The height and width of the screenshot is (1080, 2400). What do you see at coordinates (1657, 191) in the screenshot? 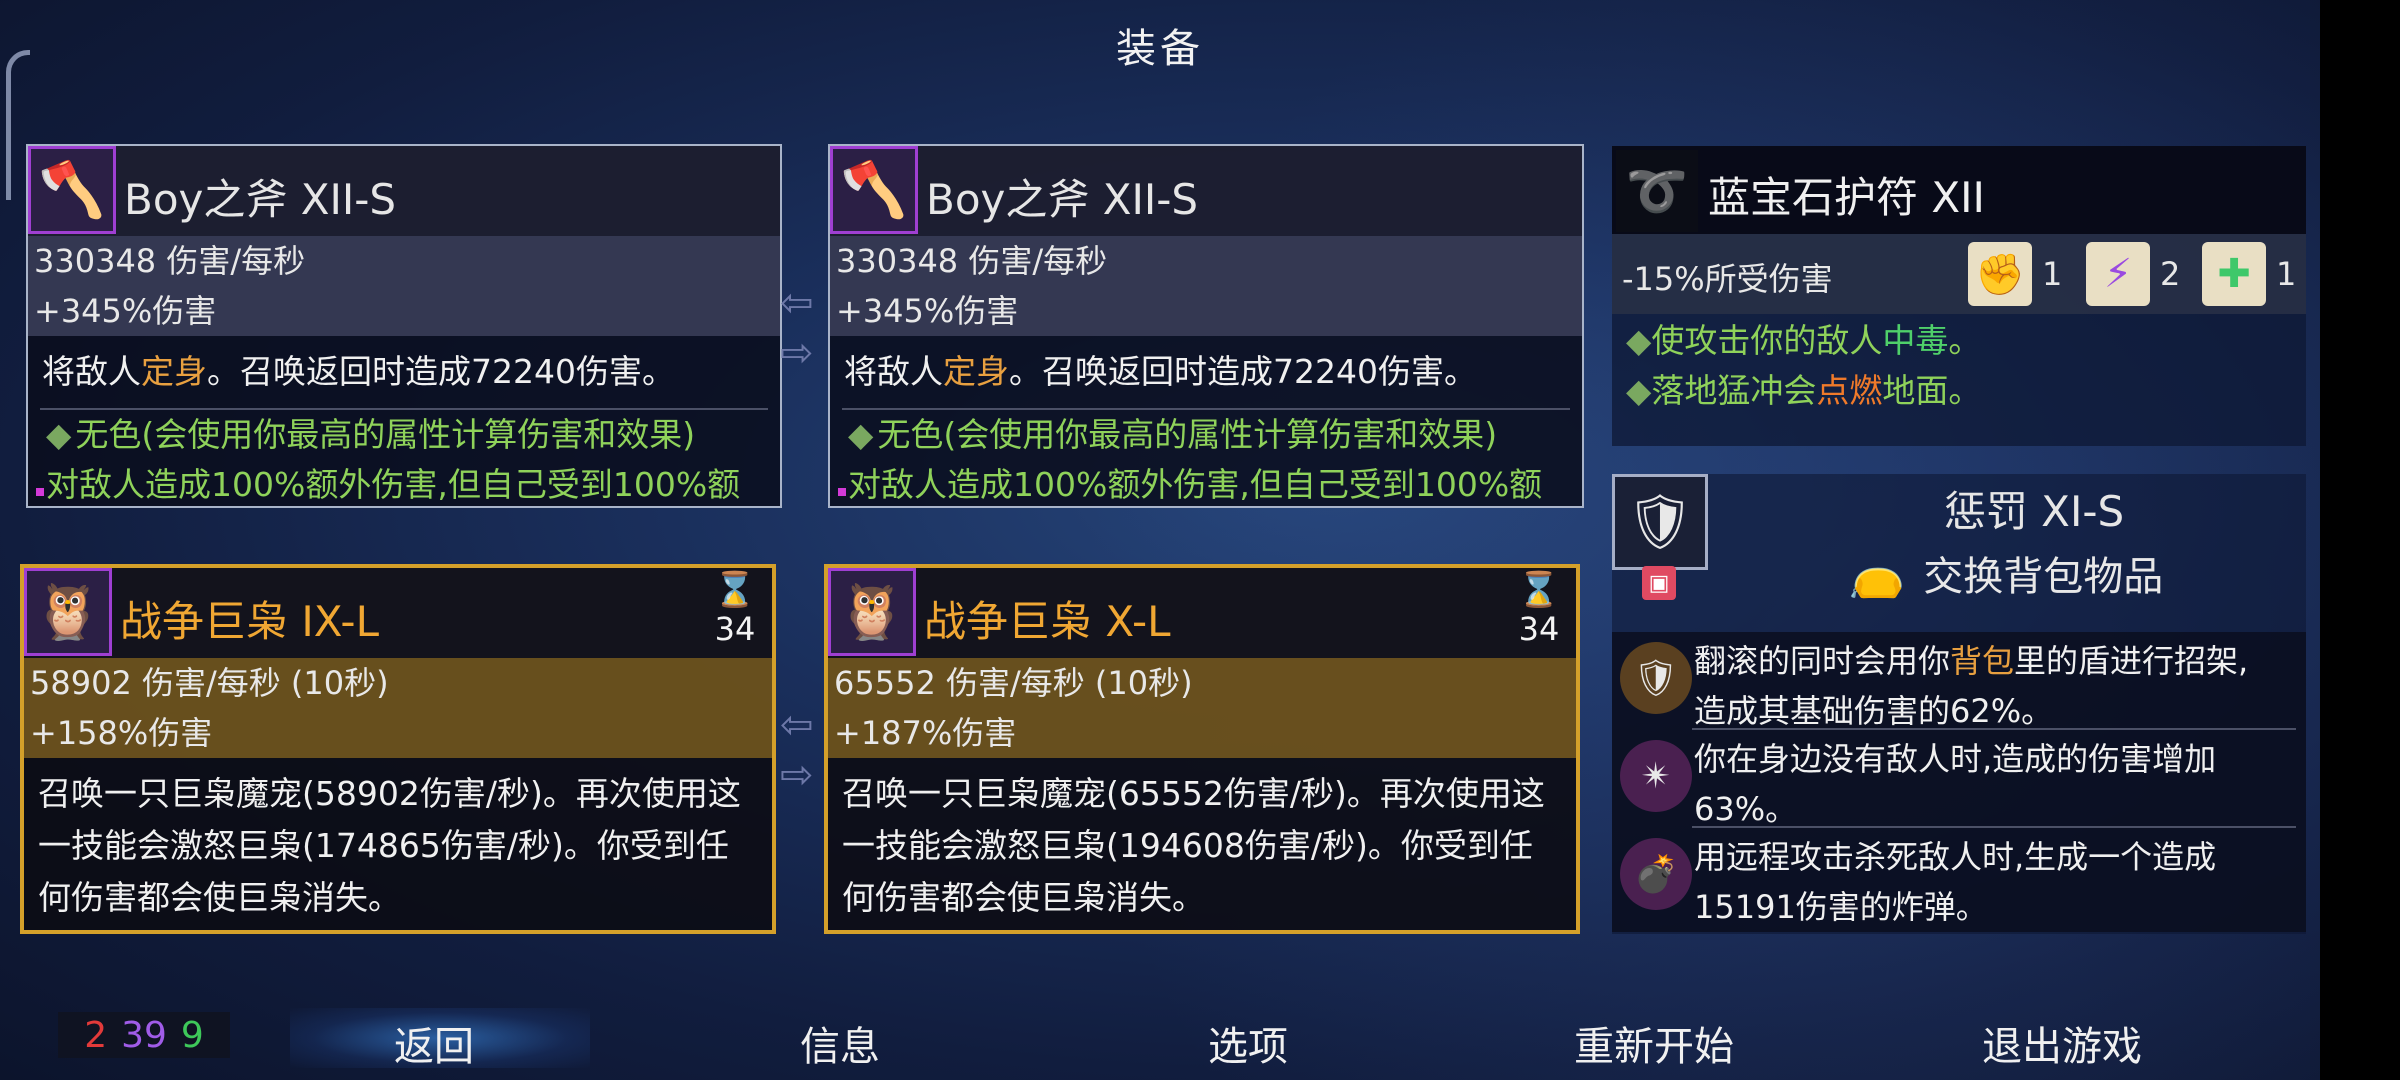
I see `amulet-icon: ➰` at bounding box center [1657, 191].